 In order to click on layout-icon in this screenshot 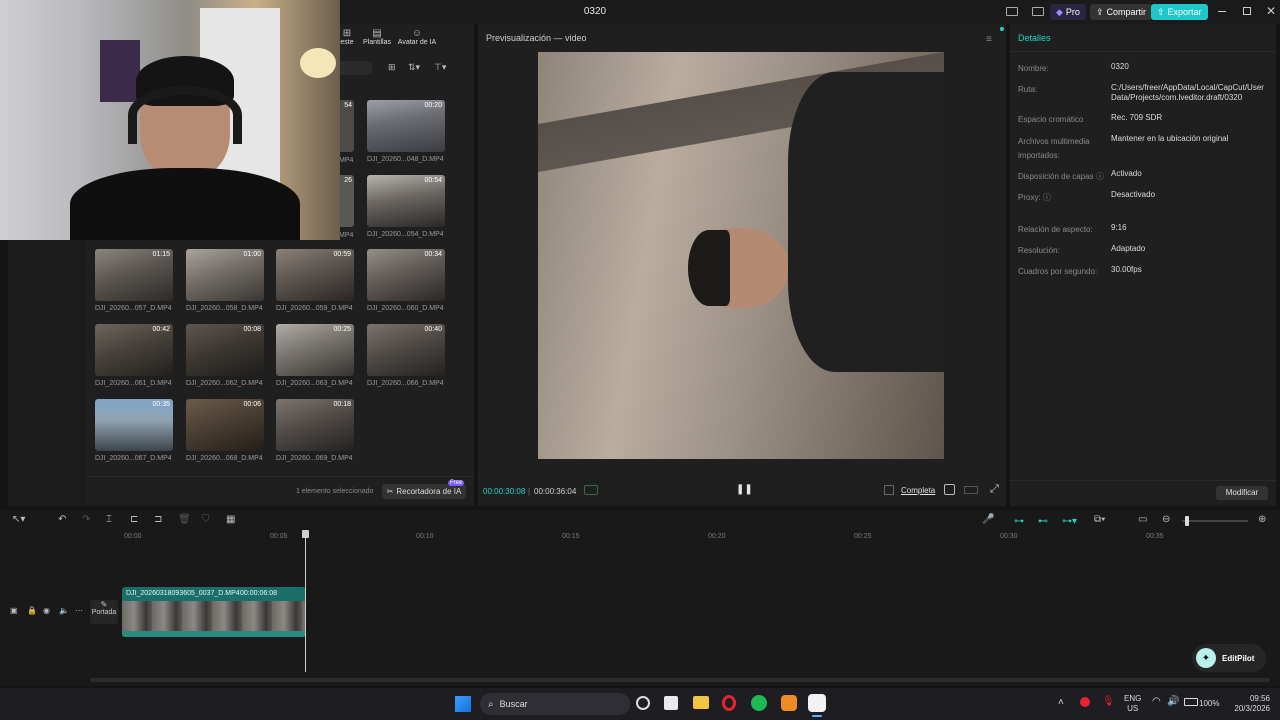, I will do `click(1012, 11)`.